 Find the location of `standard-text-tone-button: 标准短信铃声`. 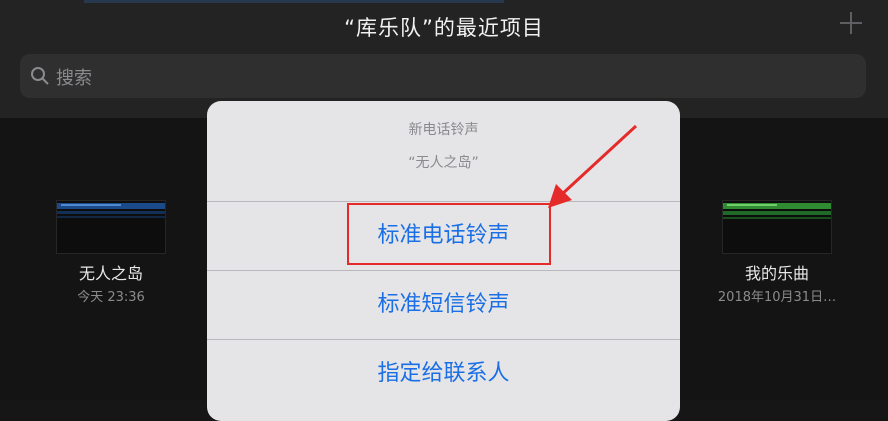

standard-text-tone-button: 标准短信铃声 is located at coordinates (443, 305).